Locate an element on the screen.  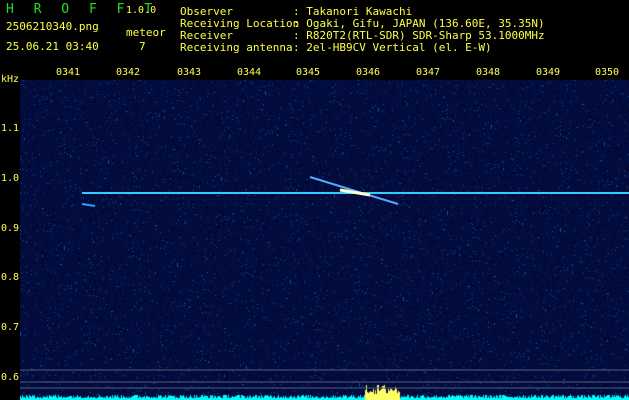
x-tick: 0347 is located at coordinates (428, 72).